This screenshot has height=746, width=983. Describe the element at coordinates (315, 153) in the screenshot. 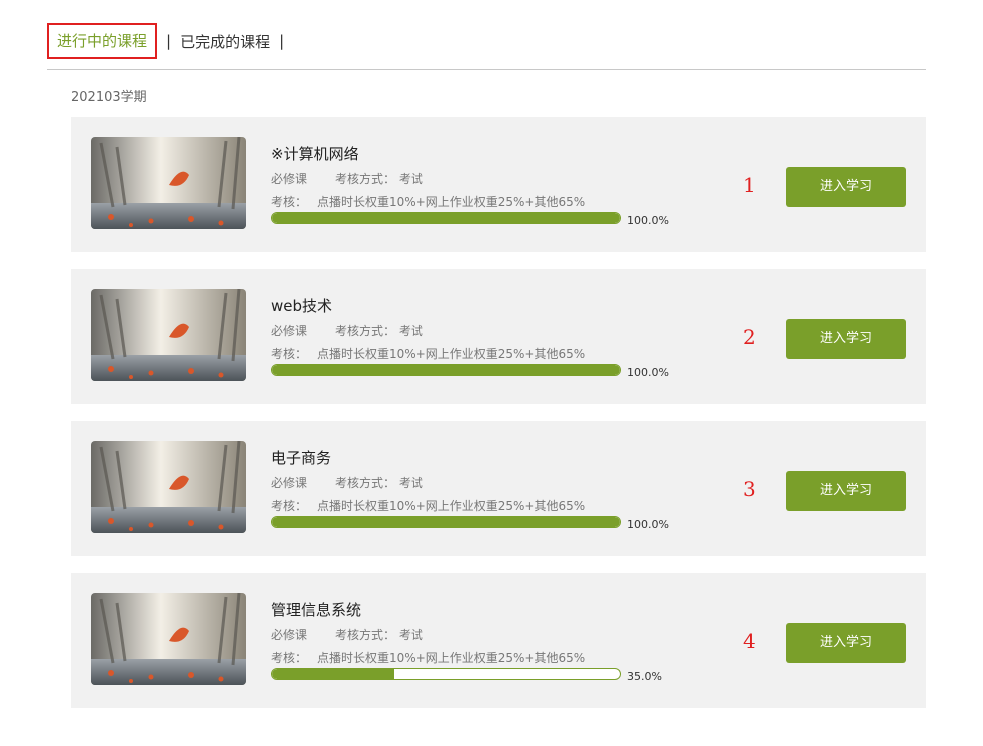

I see `course-title: ※计算机网络` at that location.